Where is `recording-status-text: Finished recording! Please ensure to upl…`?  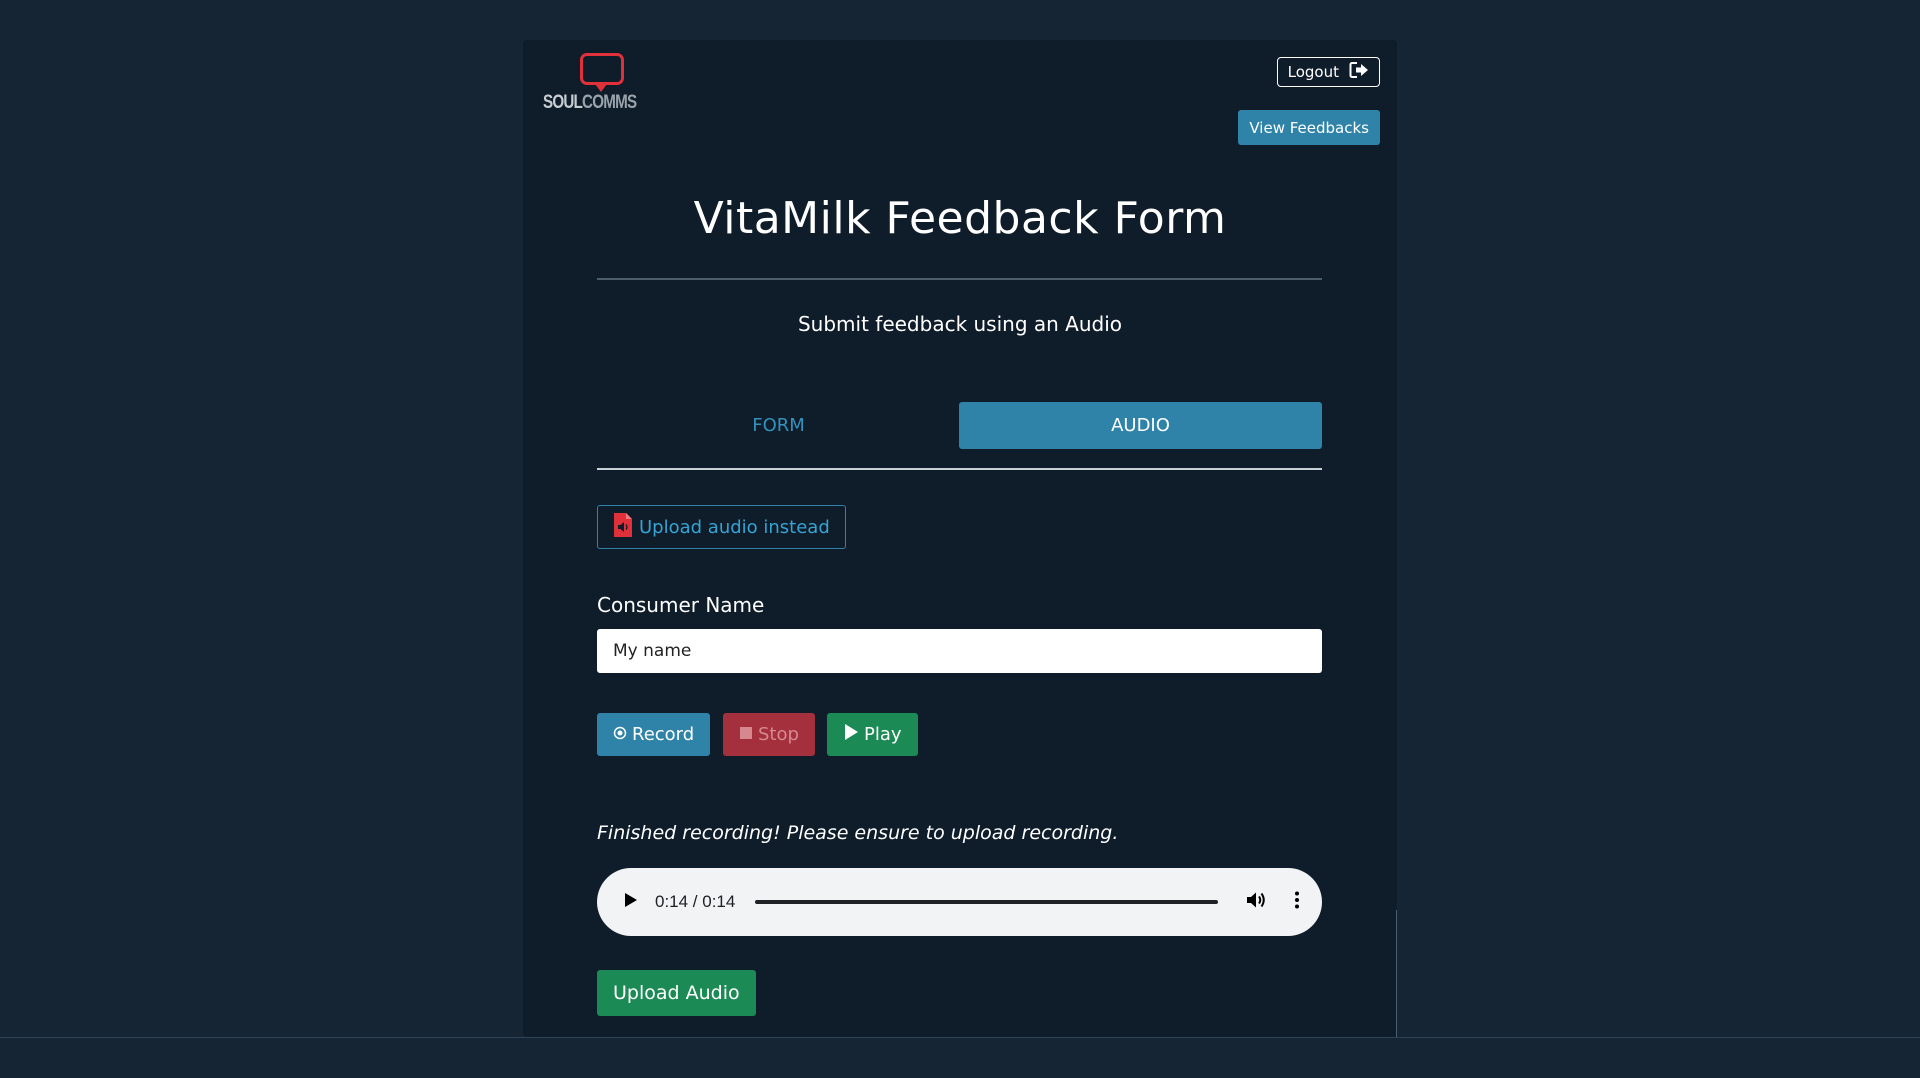 recording-status-text: Finished recording! Please ensure to upl… is located at coordinates (858, 833).